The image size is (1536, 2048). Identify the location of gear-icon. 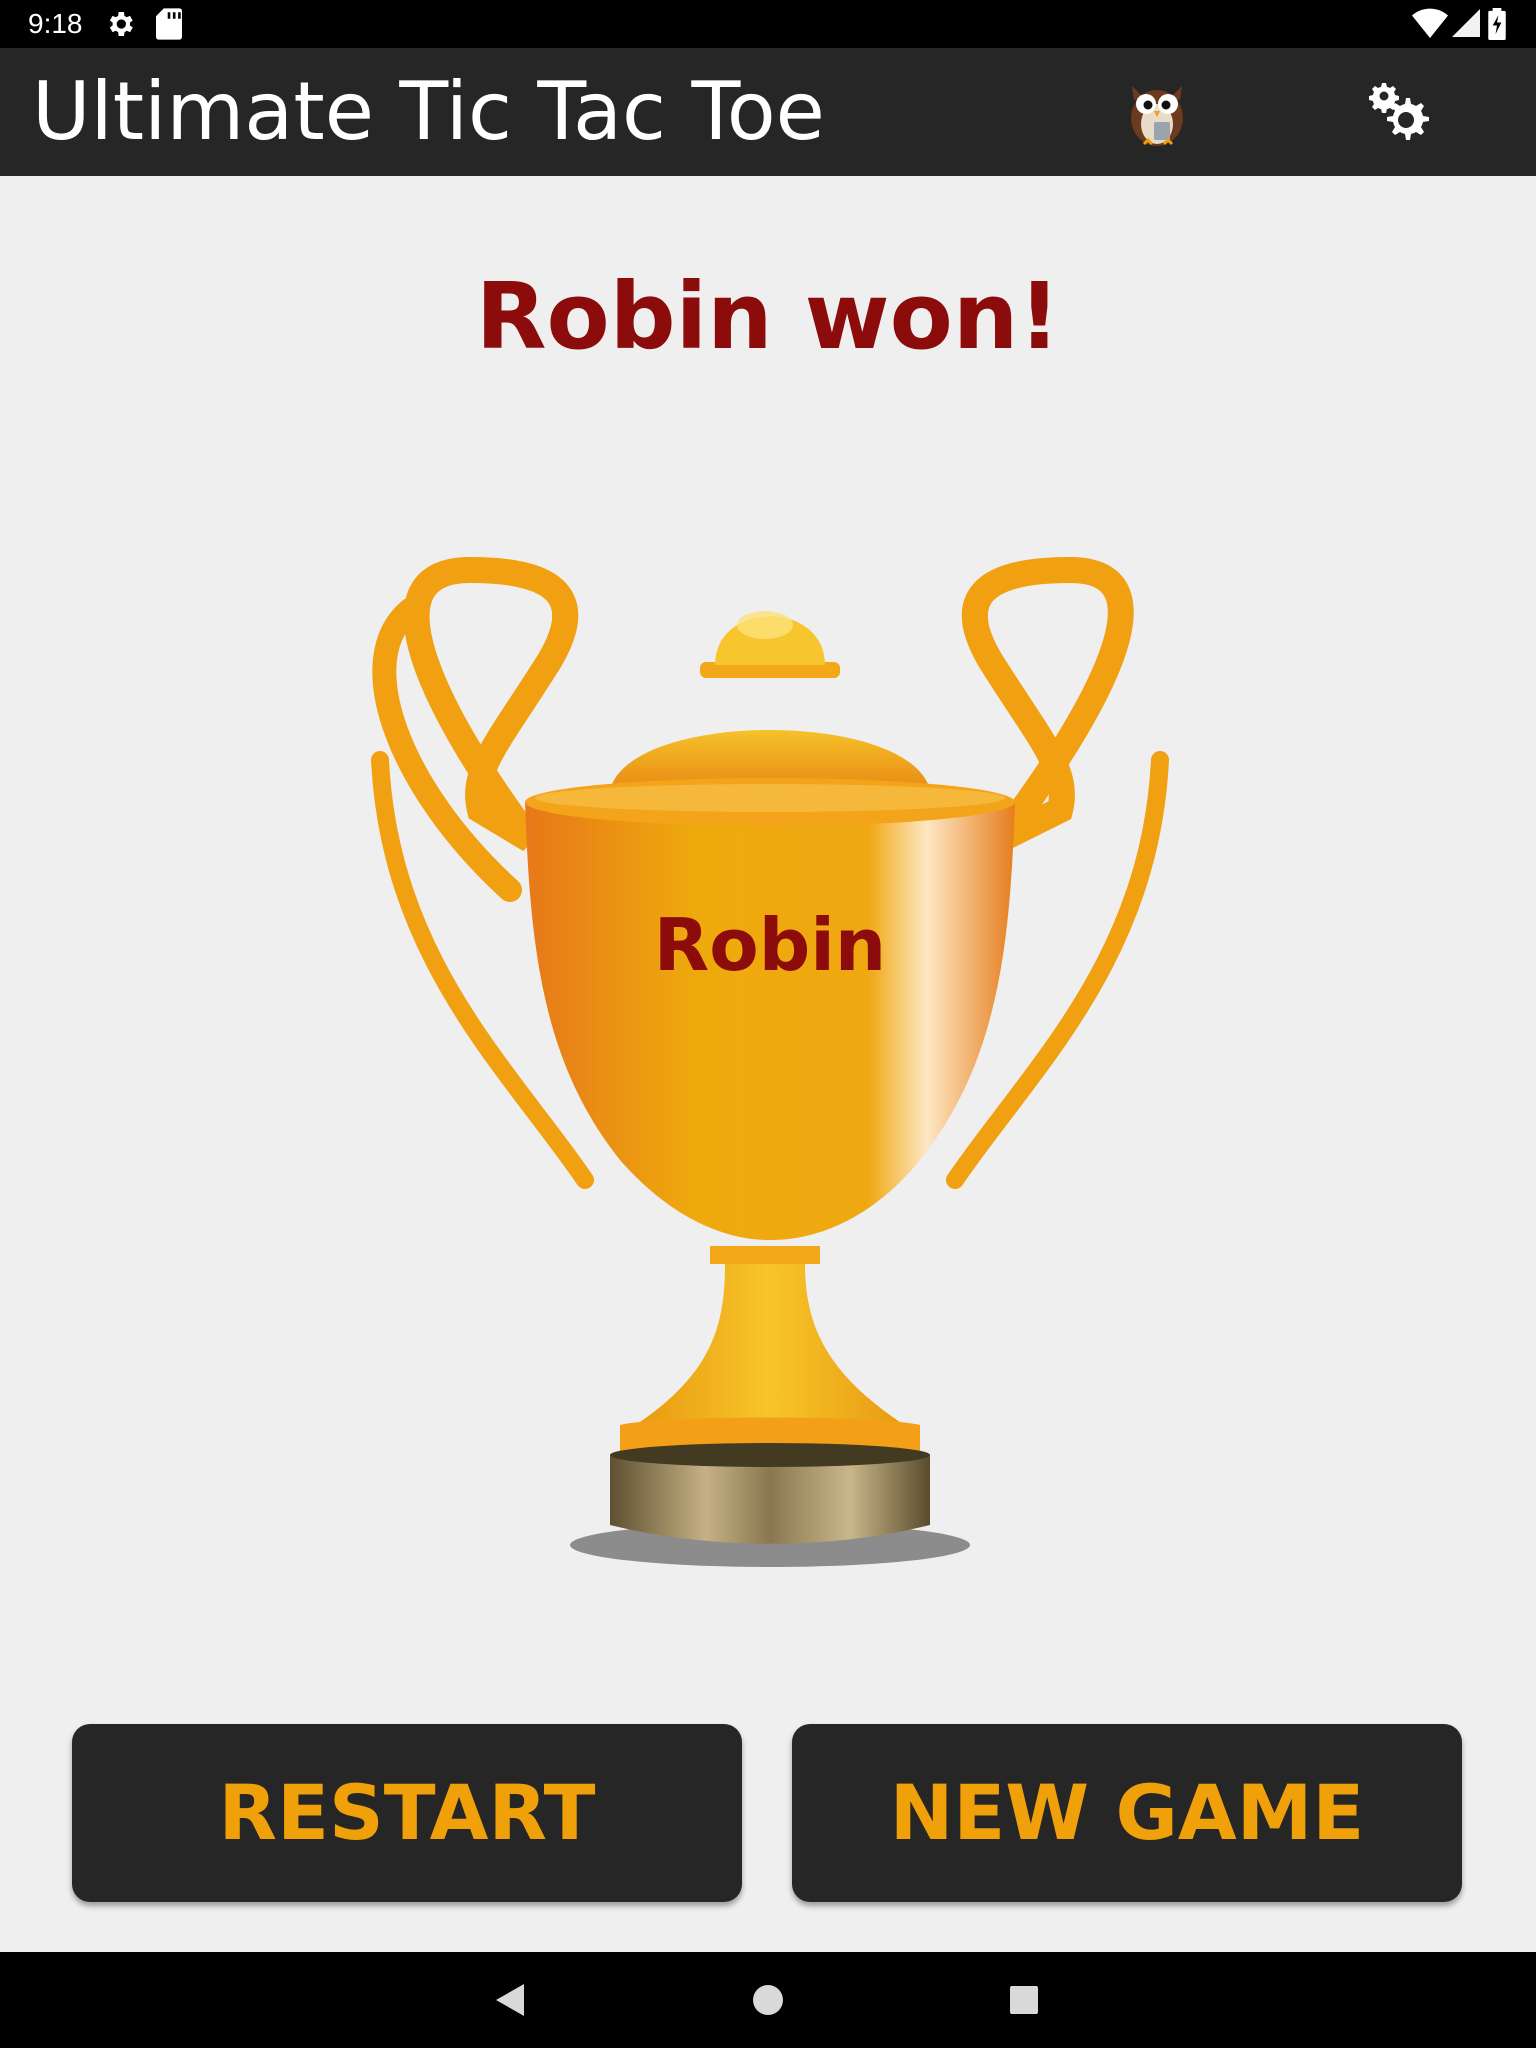
(1399, 111).